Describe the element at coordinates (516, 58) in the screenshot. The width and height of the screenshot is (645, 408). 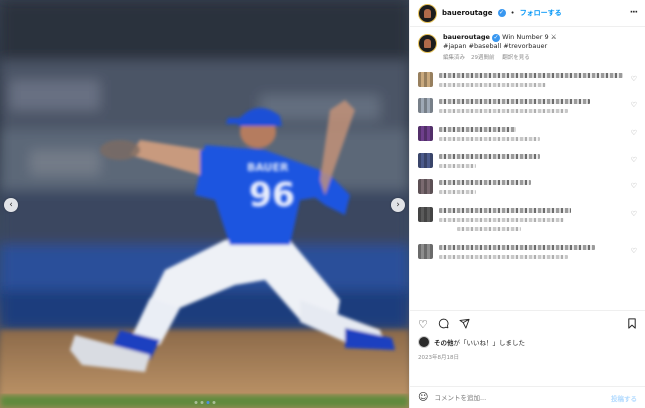
I see `translate-link: 翻訳を見る` at that location.